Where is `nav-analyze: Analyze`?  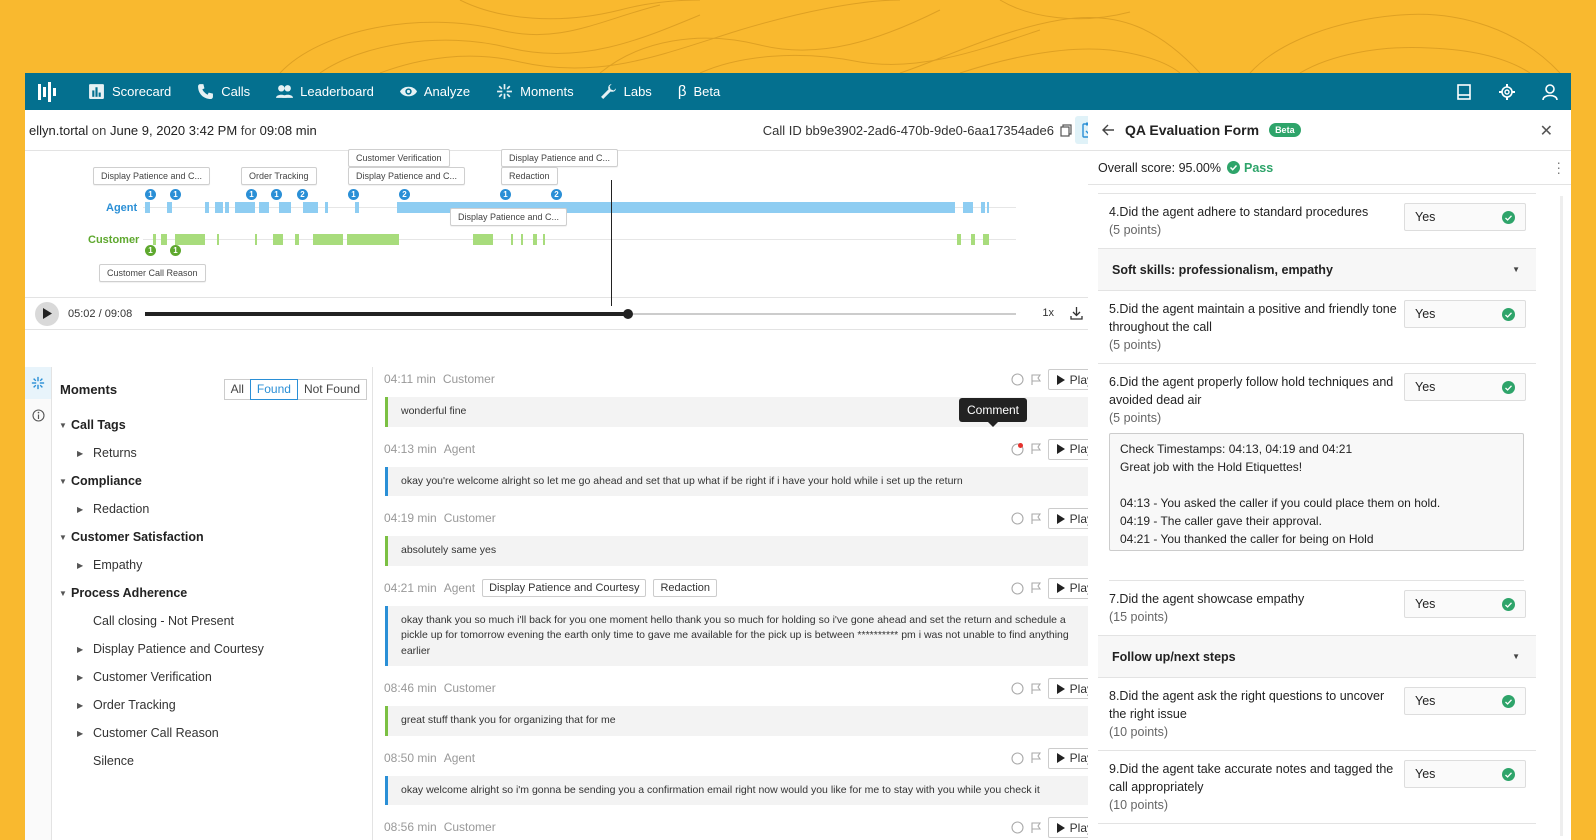
nav-analyze: Analyze is located at coordinates (435, 91).